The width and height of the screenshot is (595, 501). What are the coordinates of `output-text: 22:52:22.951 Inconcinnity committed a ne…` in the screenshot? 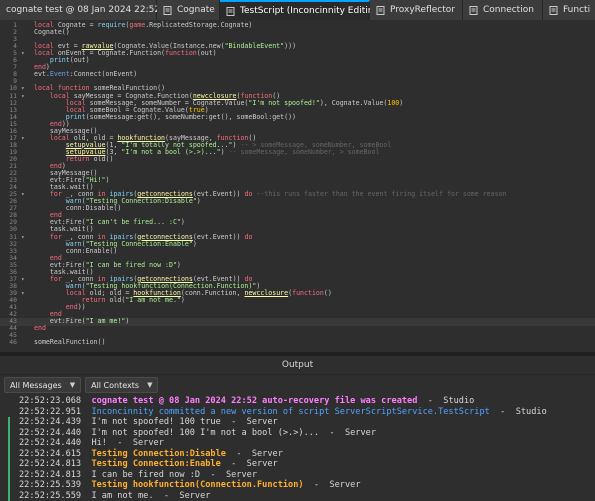 It's located at (283, 412).